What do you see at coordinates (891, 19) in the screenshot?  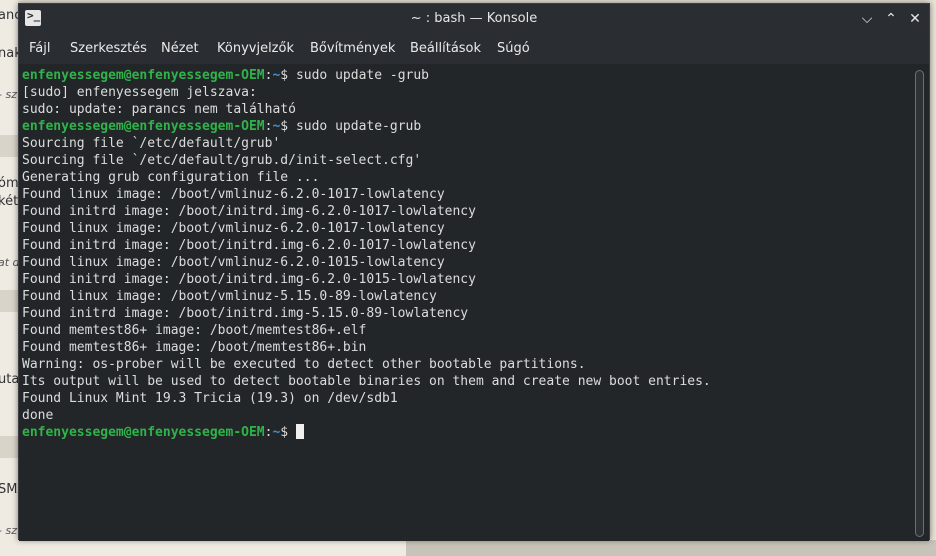 I see `maximize-button: ⌃` at bounding box center [891, 19].